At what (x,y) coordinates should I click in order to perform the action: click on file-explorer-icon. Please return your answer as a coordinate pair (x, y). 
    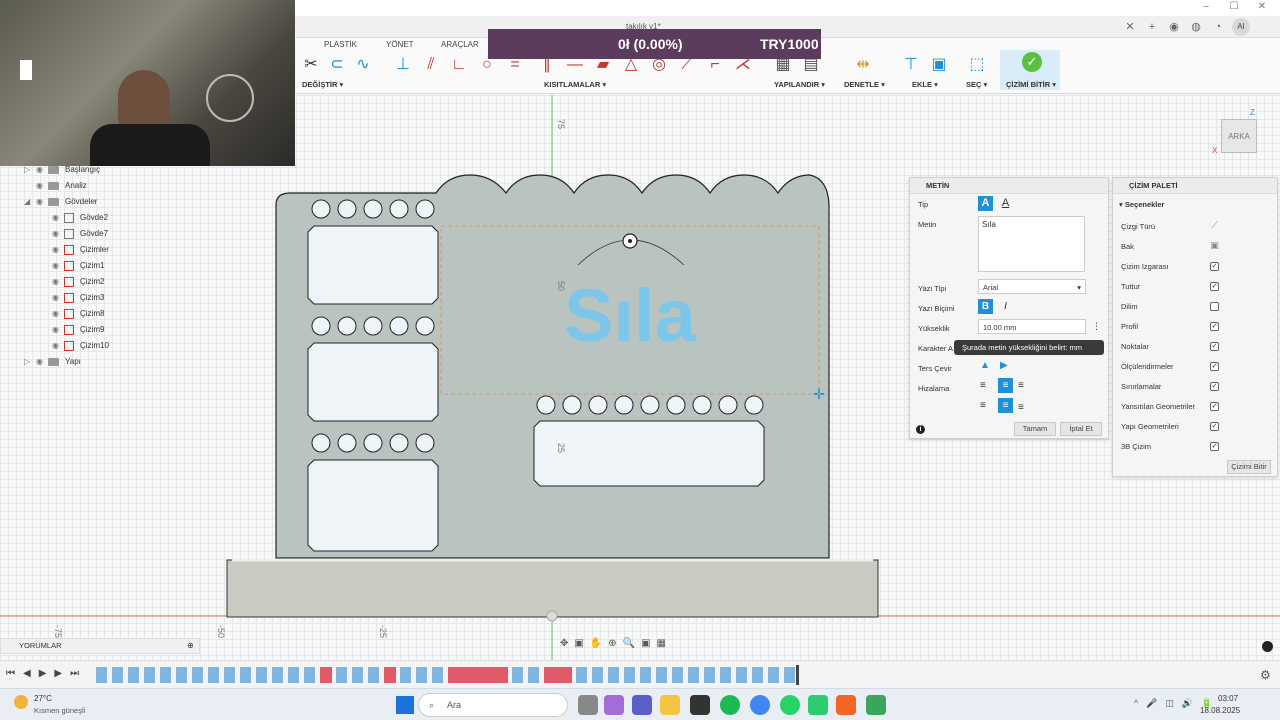
    Looking at the image, I should click on (670, 705).